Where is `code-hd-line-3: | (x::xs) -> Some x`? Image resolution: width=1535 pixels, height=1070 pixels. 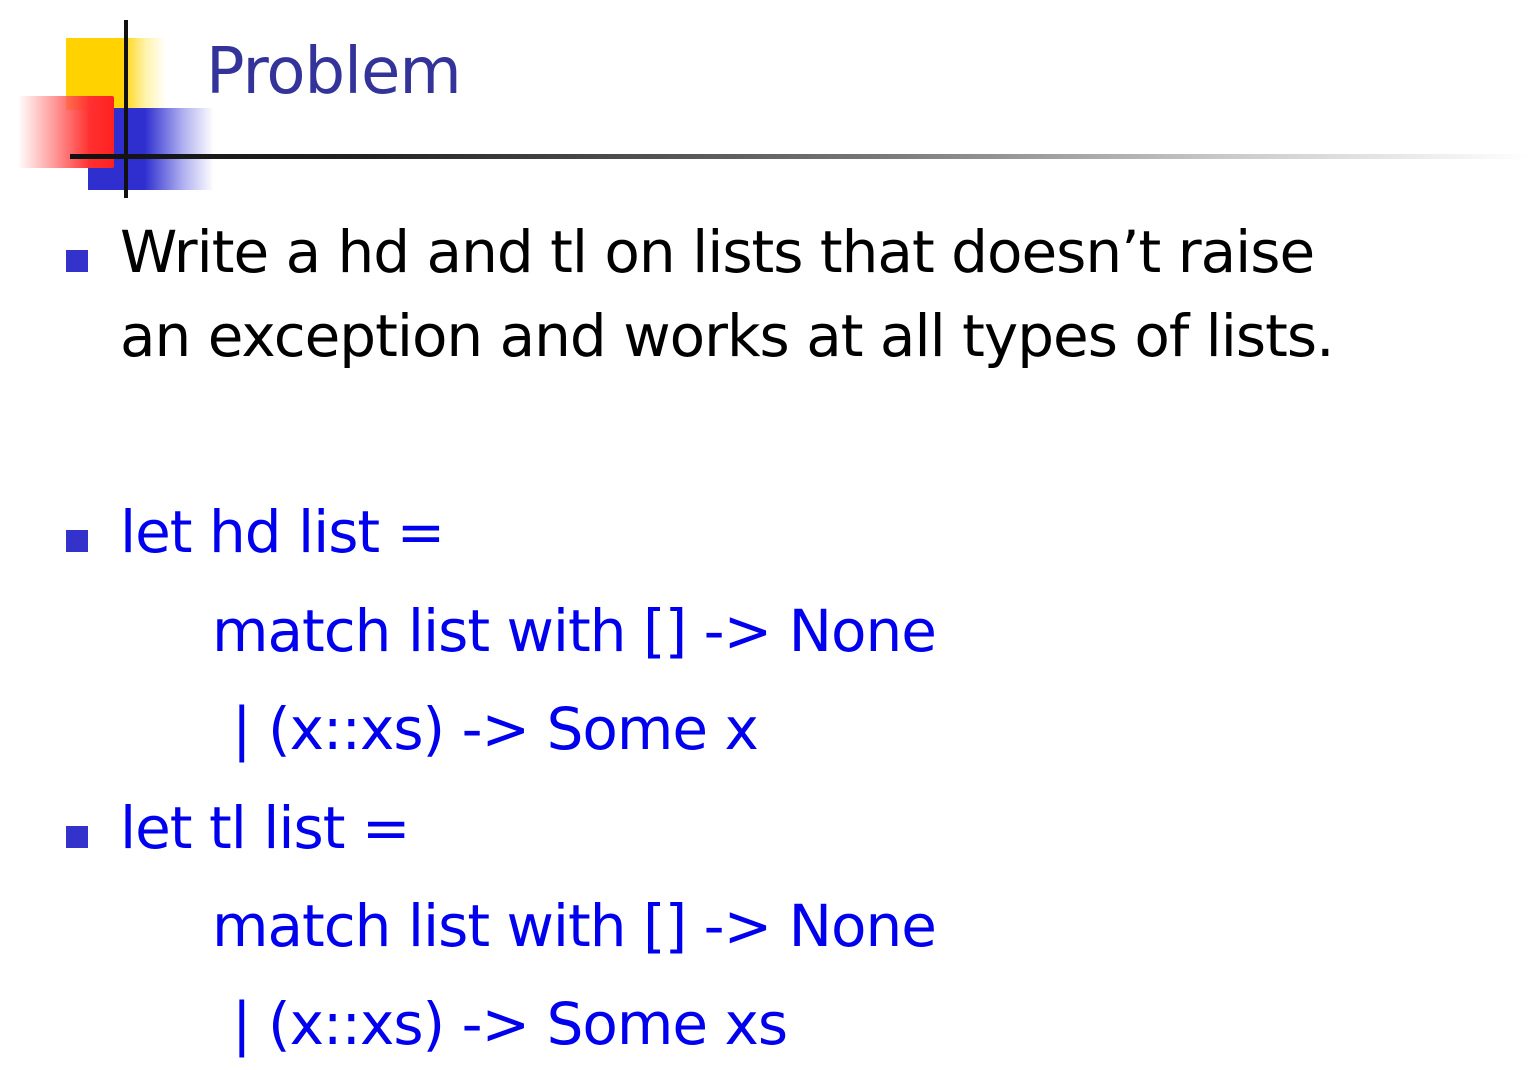
code-hd-line-3: | (x::xs) -> Some x is located at coordinates (495, 729).